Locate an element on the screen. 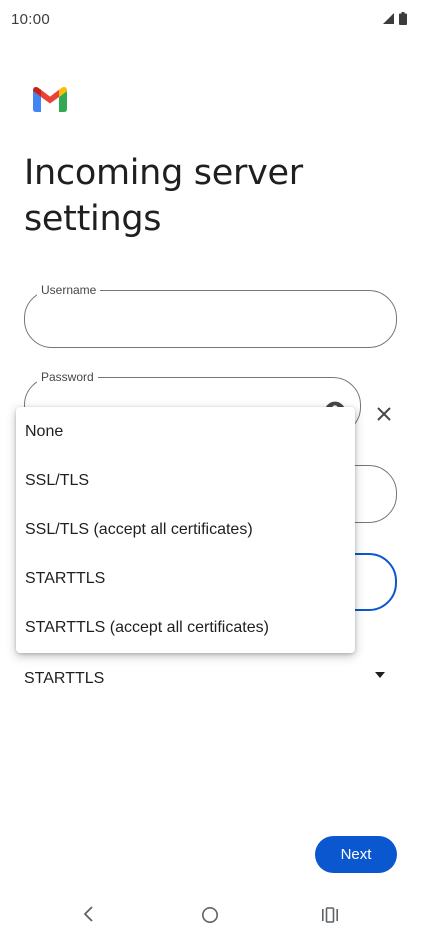 The width and height of the screenshot is (421, 940). username-label: Username is located at coordinates (69, 290).